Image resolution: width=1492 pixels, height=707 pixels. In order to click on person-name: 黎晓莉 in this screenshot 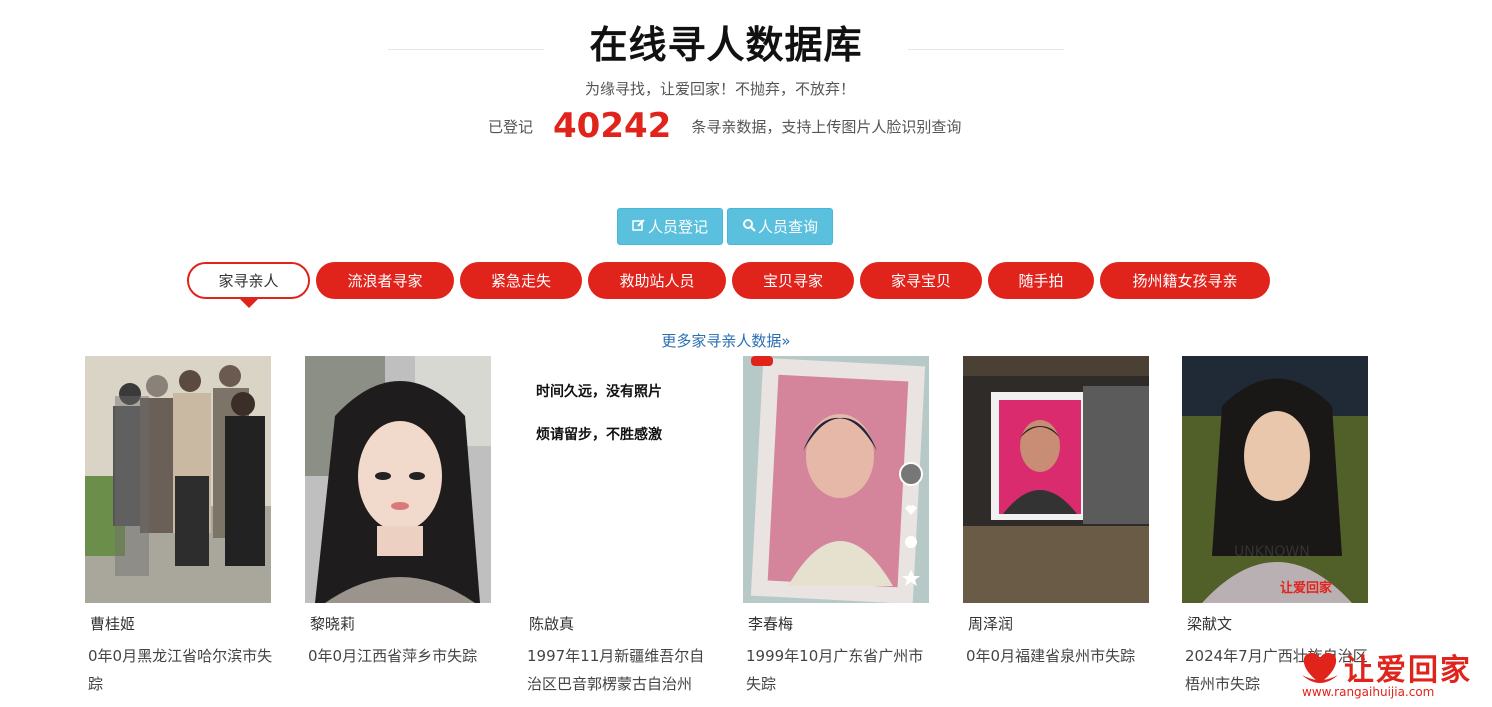, I will do `click(333, 624)`.